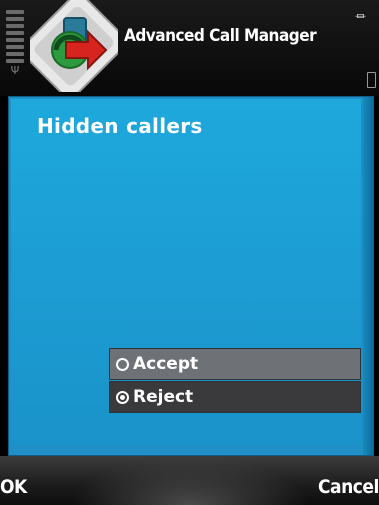 The height and width of the screenshot is (505, 379). What do you see at coordinates (122, 364) in the screenshot?
I see `radio-off-icon` at bounding box center [122, 364].